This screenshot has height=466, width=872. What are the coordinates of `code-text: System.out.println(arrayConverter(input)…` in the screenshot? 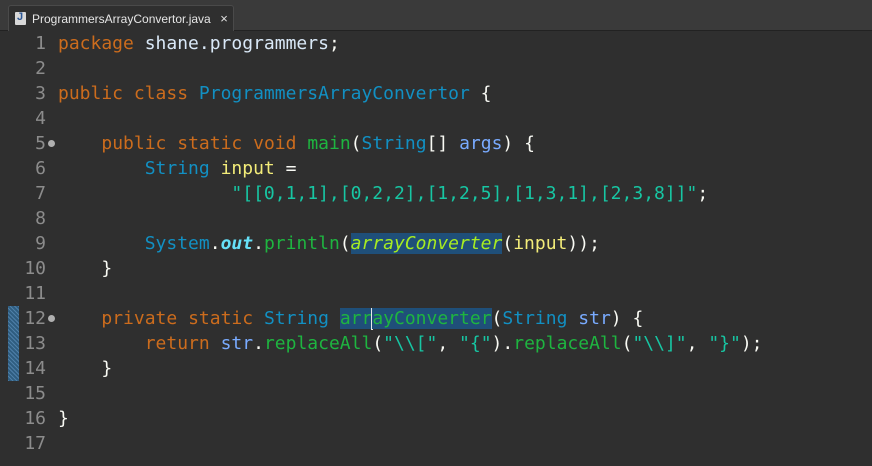 It's located at (329, 243).